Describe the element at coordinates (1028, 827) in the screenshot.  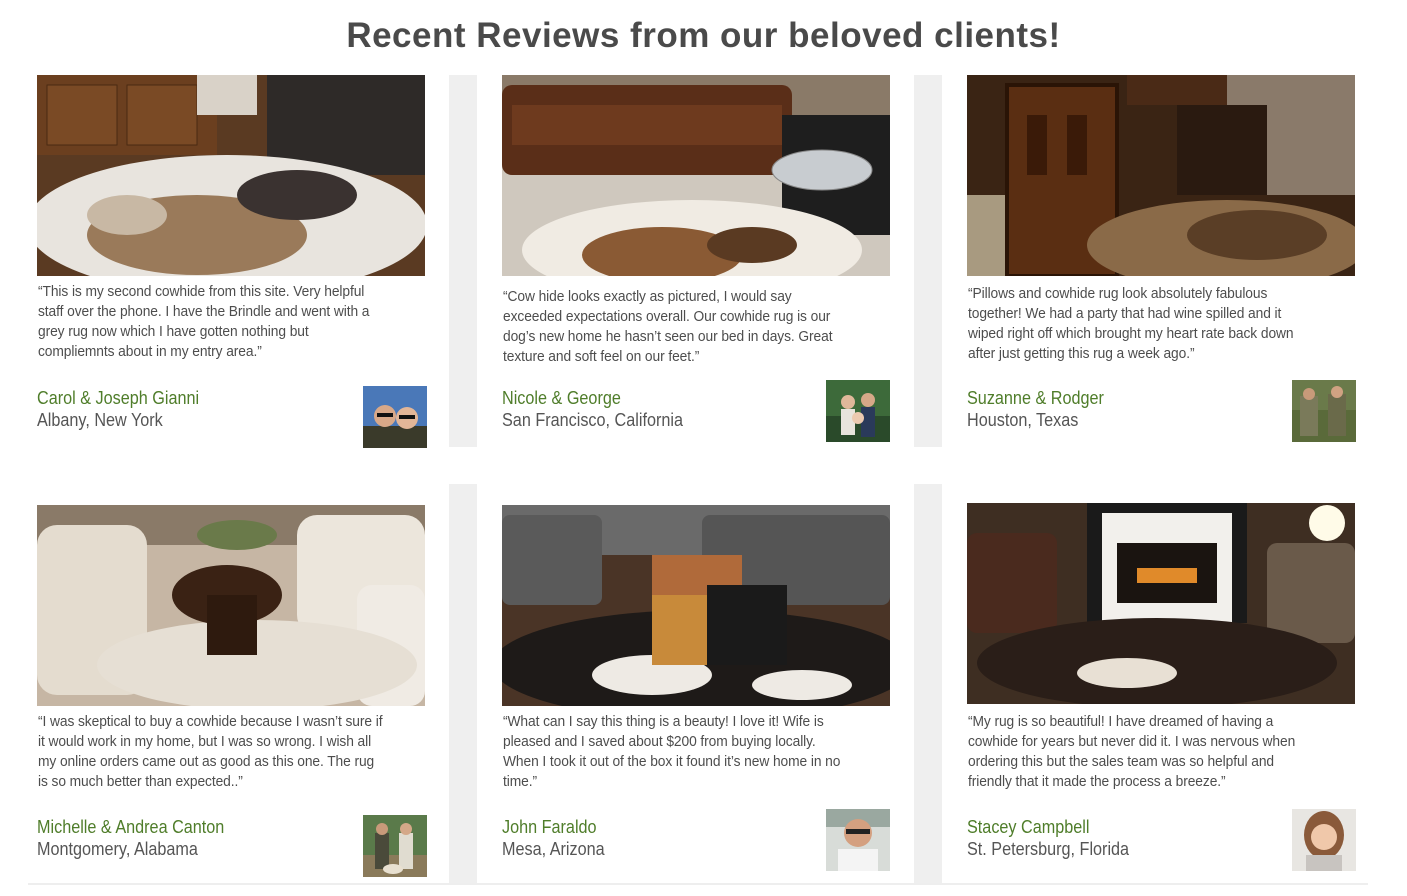
I see `reviewer-name: Stacey Campbell` at that location.